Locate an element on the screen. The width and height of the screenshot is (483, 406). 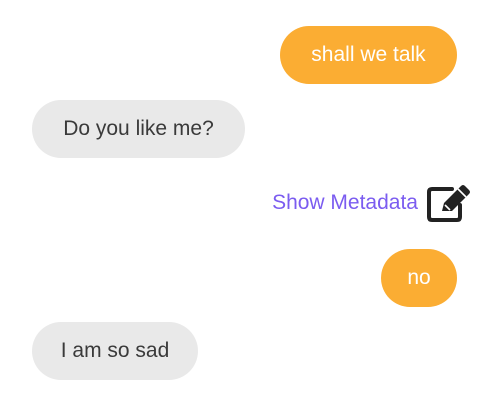
edit-icon is located at coordinates (449, 203).